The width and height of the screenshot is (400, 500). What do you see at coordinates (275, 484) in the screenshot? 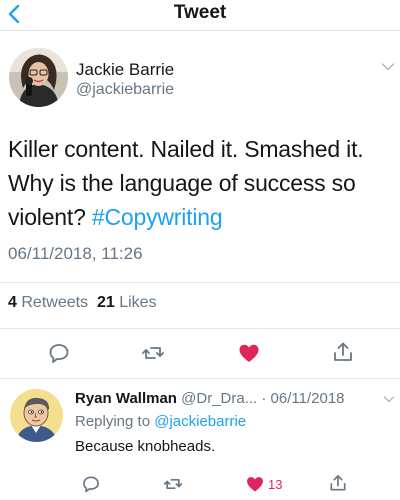
I see `reply-like-count: 13` at bounding box center [275, 484].